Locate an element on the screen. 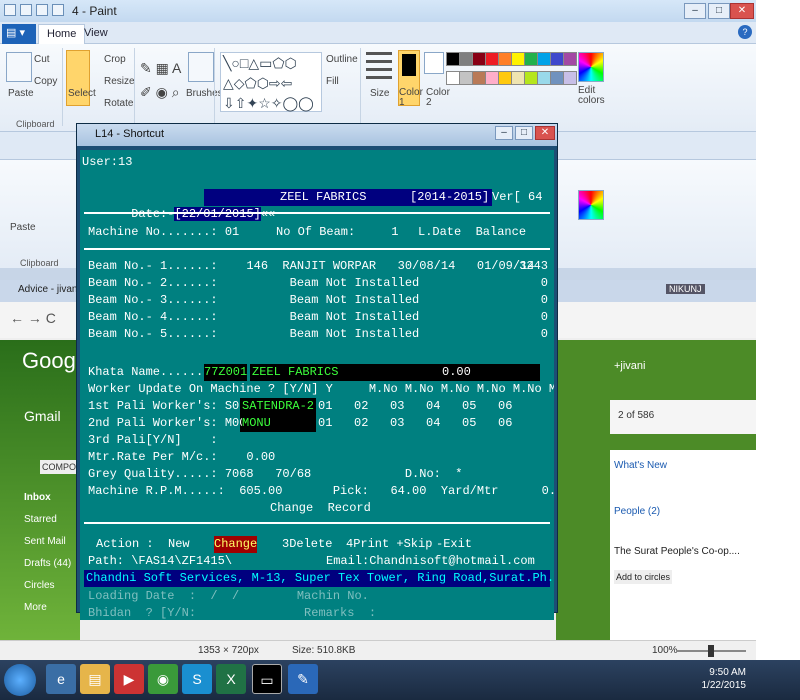 Image resolution: width=800 pixels, height=700 pixels. brushes-button is located at coordinates (201, 67).